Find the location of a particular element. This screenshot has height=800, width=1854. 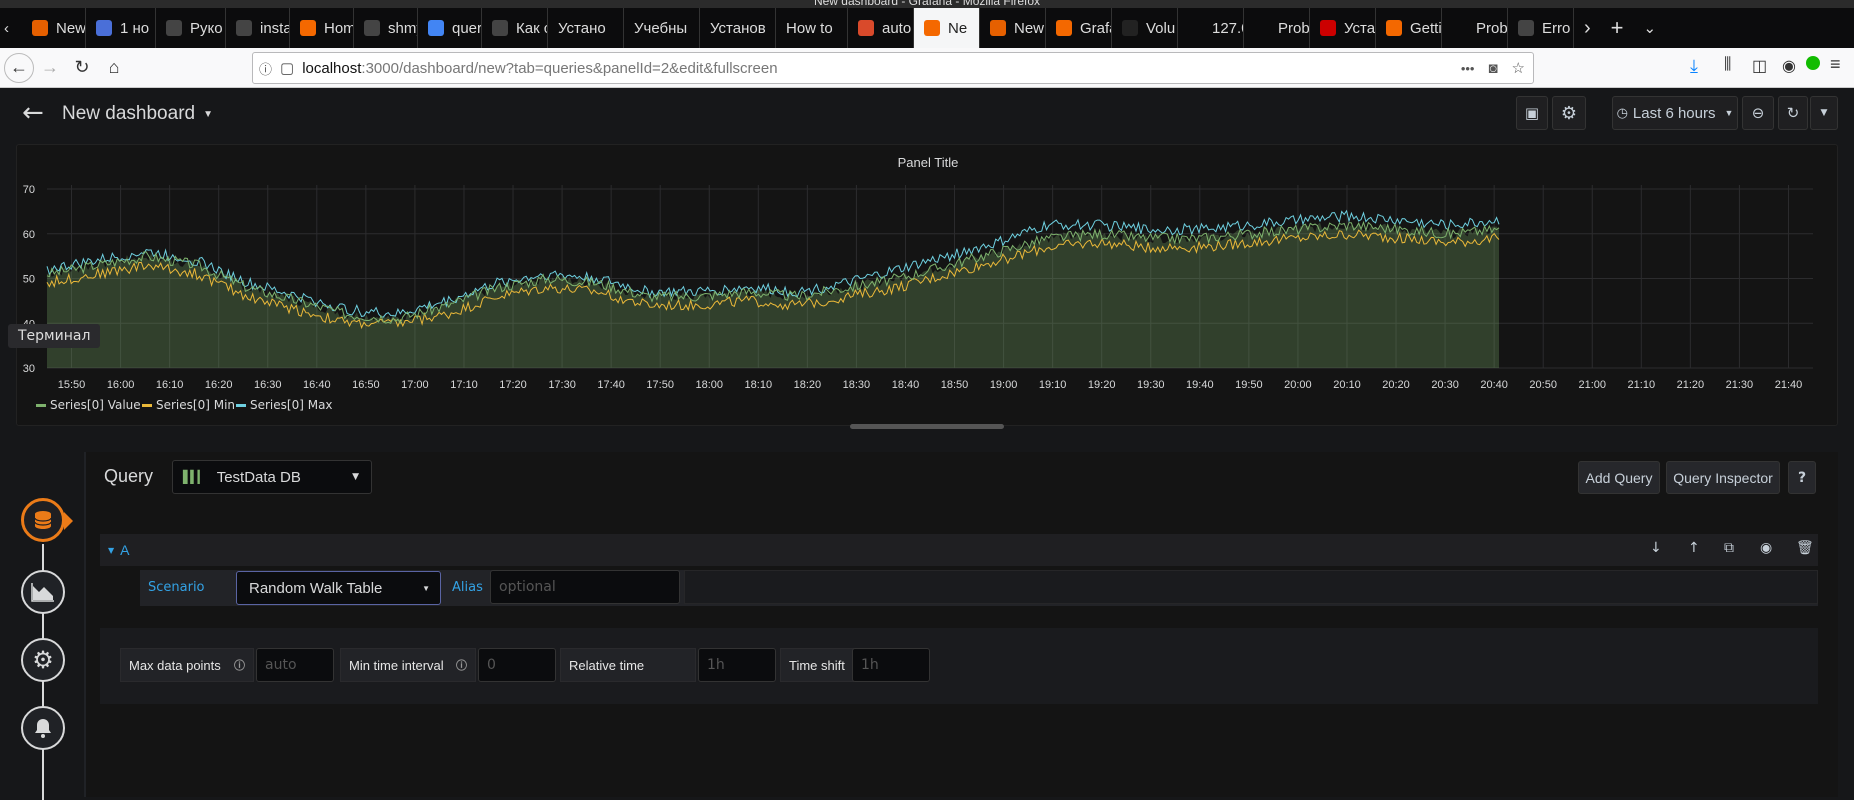

caret-down-icon: ▼ is located at coordinates (1824, 113).